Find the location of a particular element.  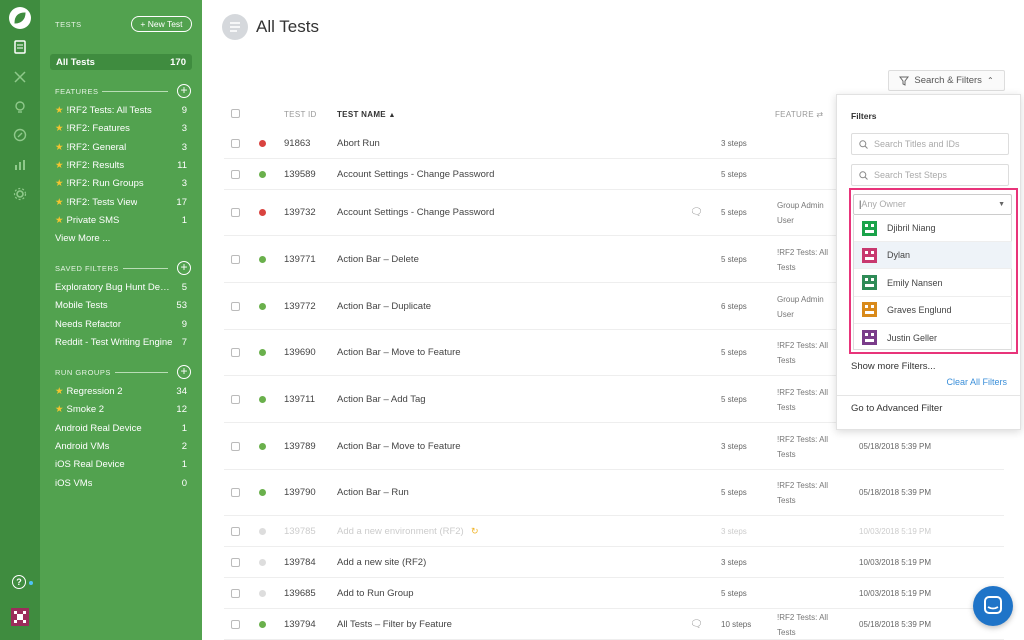

owner-select: |Any Owner ▼ is located at coordinates (932, 204).